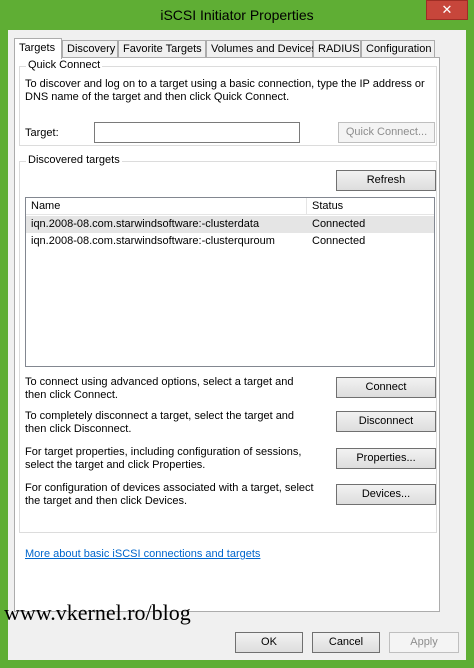 The width and height of the screenshot is (474, 668). I want to click on tab-radius: RADIUS, so click(337, 49).